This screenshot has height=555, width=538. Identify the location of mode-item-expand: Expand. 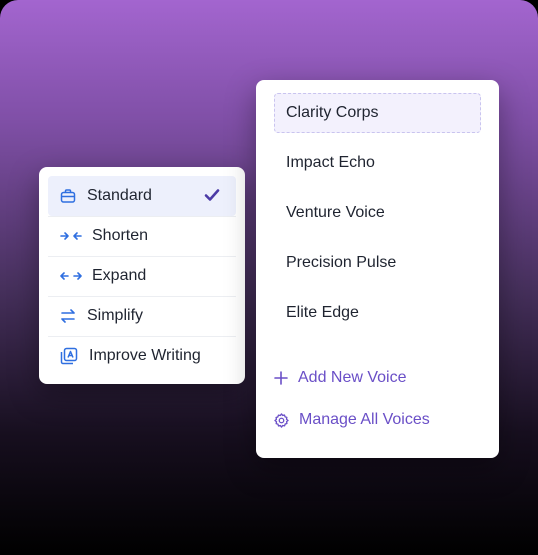
(142, 276).